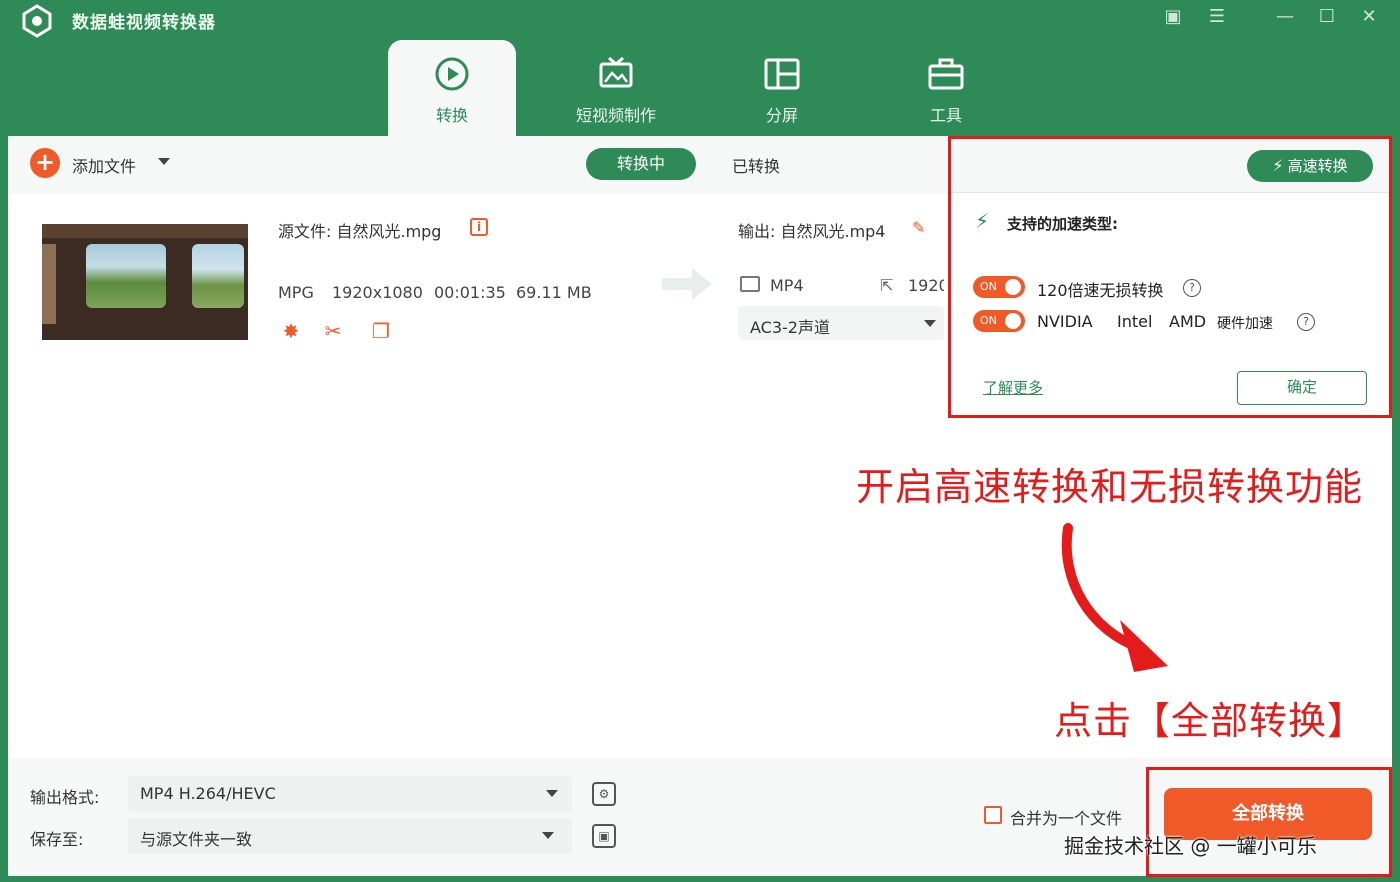  I want to click on output-format-value: MP4 H.264/HEVC, so click(208, 793).